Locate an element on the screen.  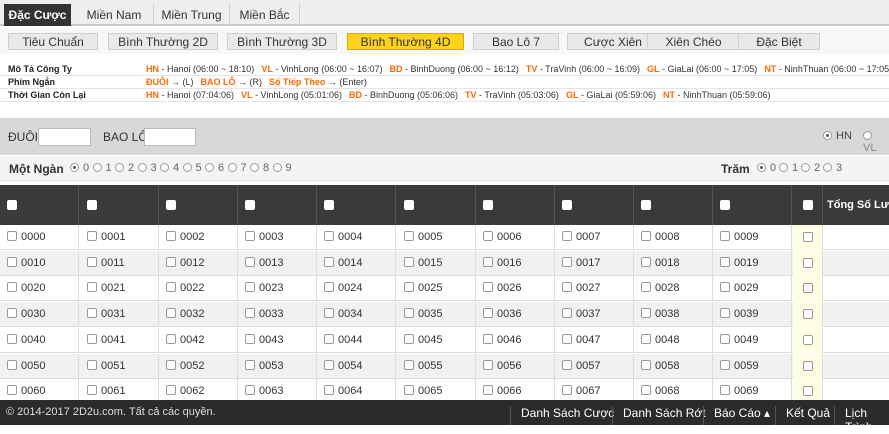
number-cell: 0020 is located at coordinates (39, 289).